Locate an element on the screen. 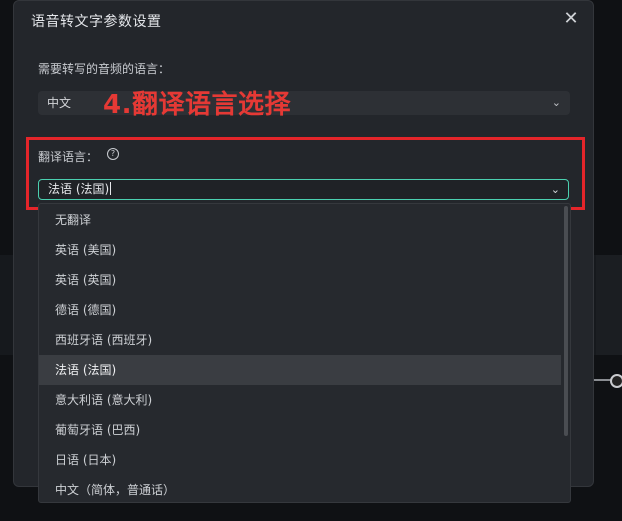 Image resolution: width=622 pixels, height=521 pixels. dropdown-item-english-uk: 英语 (英国) is located at coordinates (300, 280).